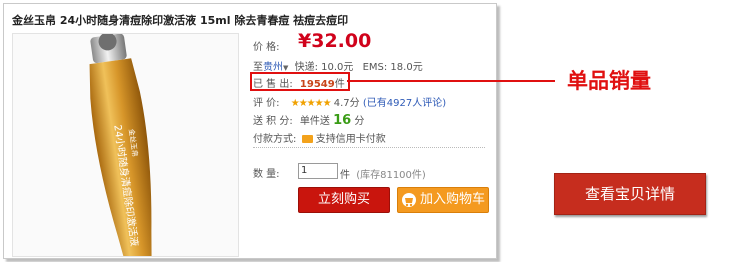 The image size is (750, 262). I want to click on points-label: 送 积 分:, so click(273, 121).